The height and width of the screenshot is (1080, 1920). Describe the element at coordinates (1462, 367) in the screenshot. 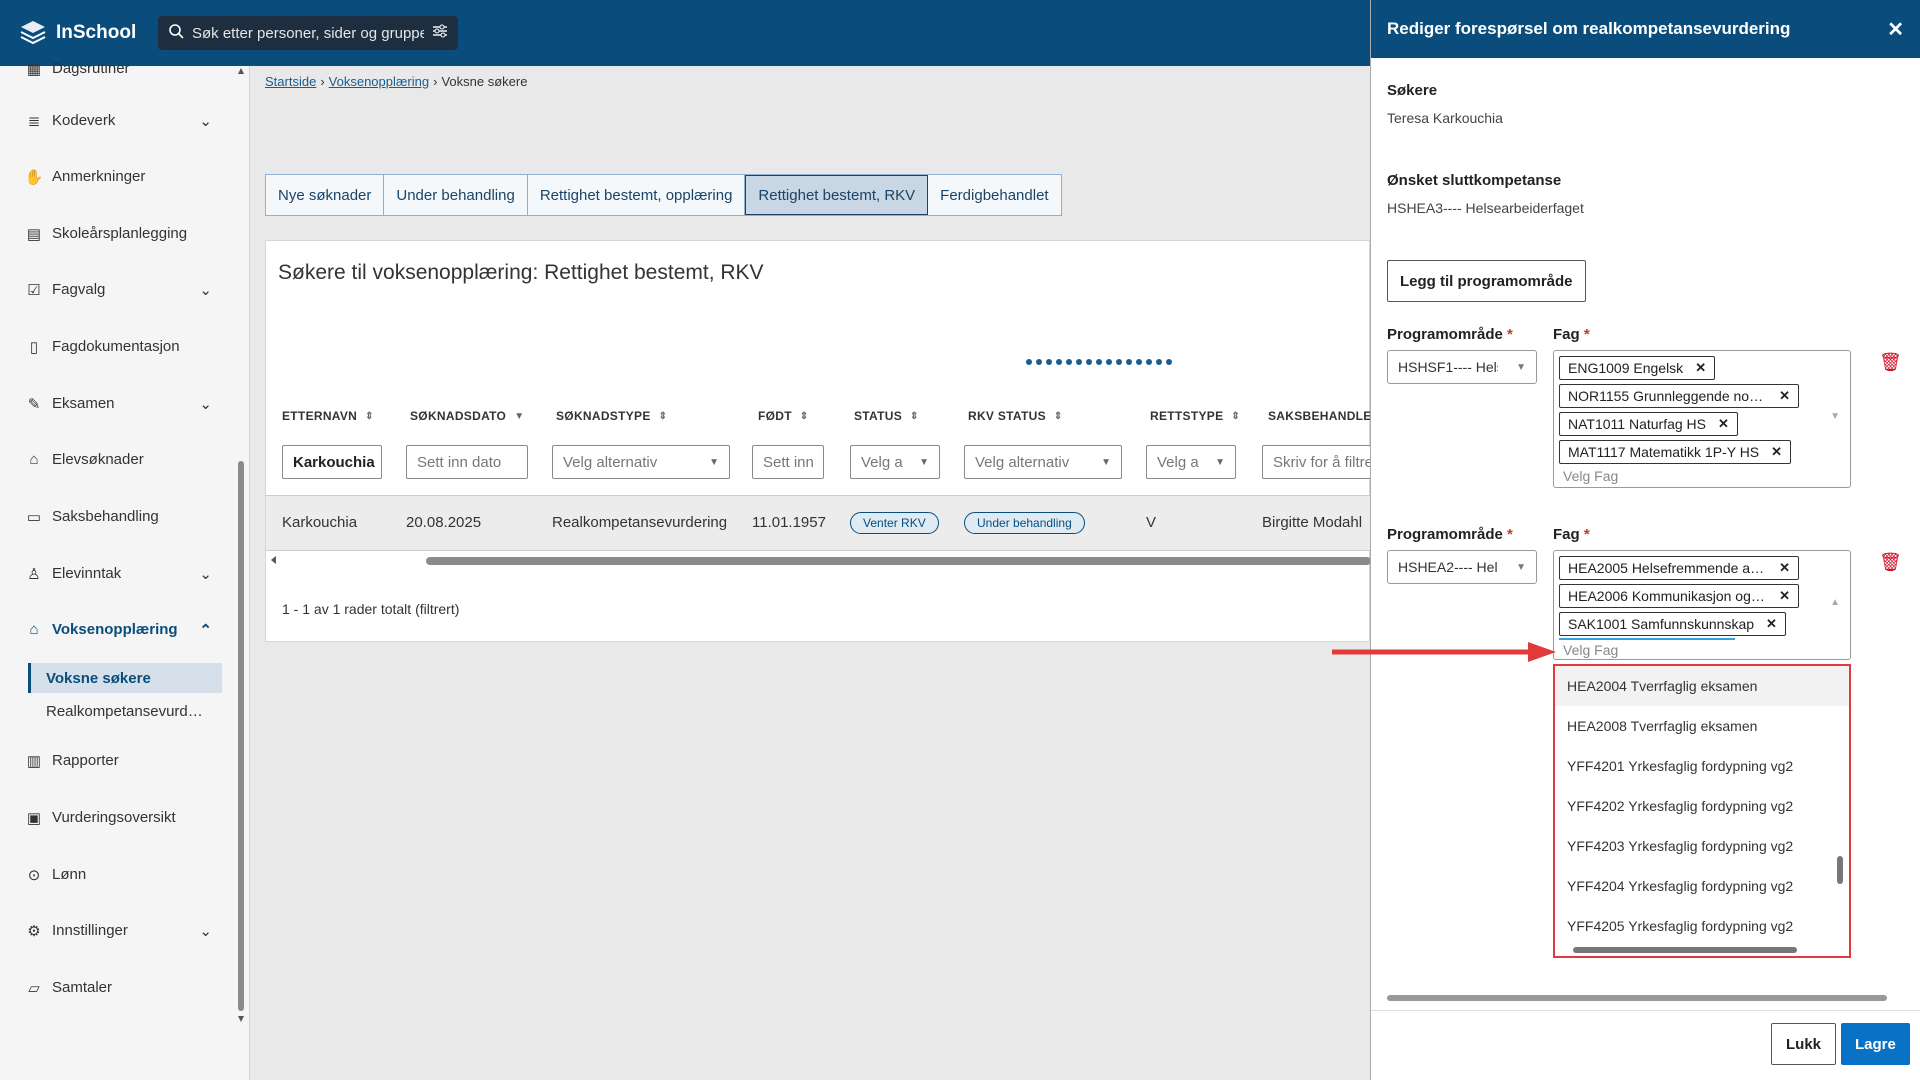

I see `programomrade-select-1: HSHSF1---- Helse▼` at that location.